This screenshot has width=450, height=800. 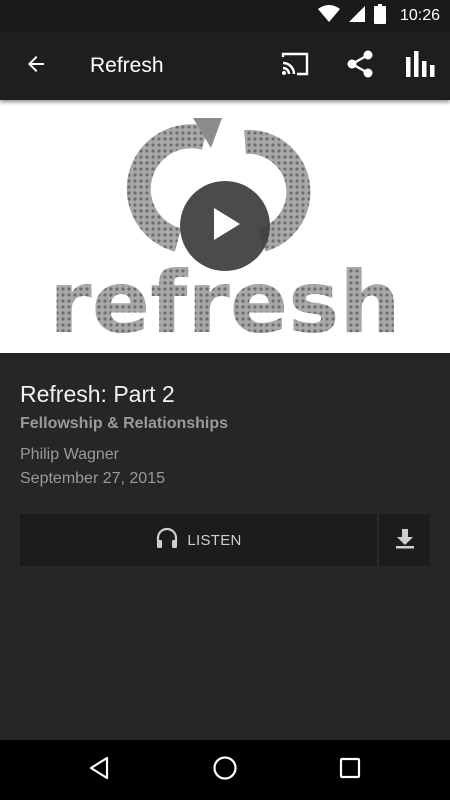 I want to click on system-nav-bar, so click(x=225, y=770).